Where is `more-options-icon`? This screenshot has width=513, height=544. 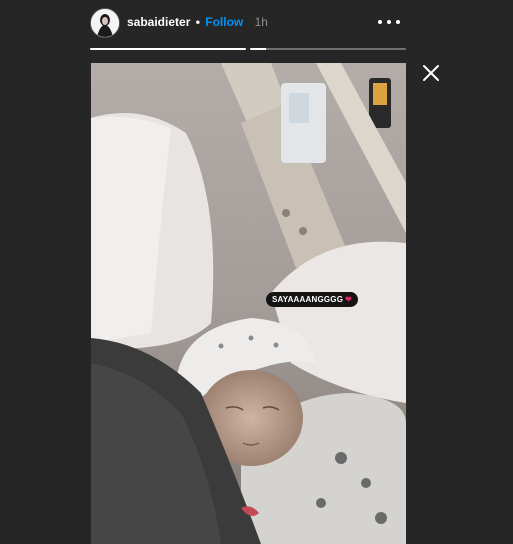
more-options-icon is located at coordinates (389, 23).